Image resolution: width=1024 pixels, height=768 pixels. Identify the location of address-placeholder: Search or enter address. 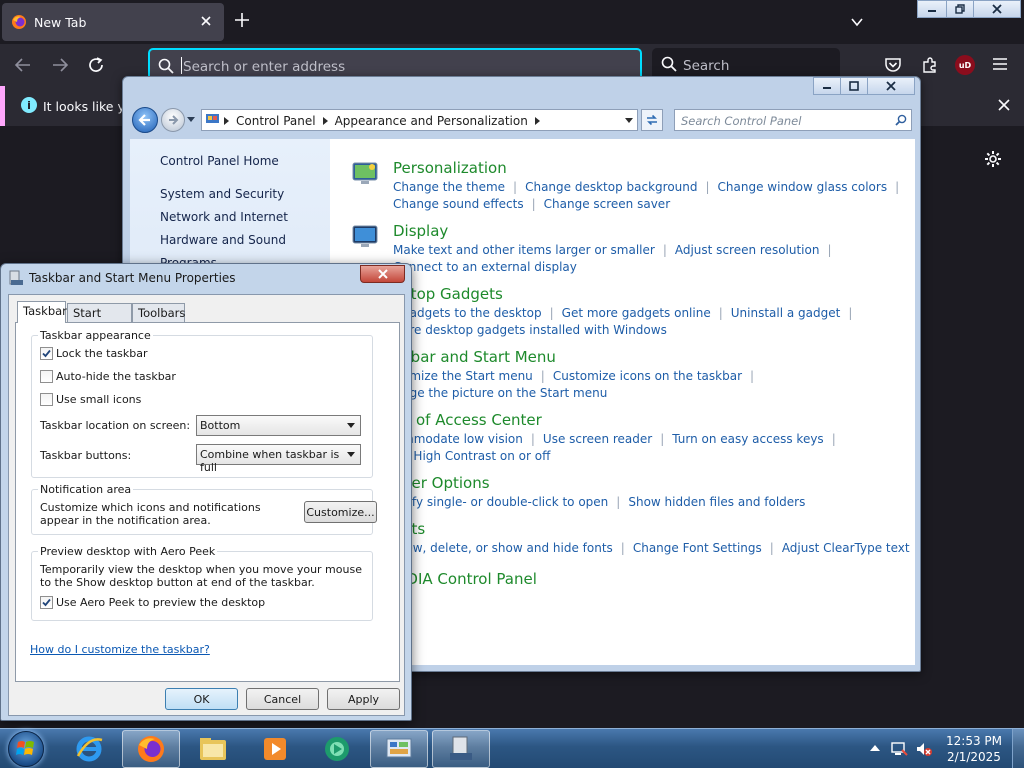
(264, 67).